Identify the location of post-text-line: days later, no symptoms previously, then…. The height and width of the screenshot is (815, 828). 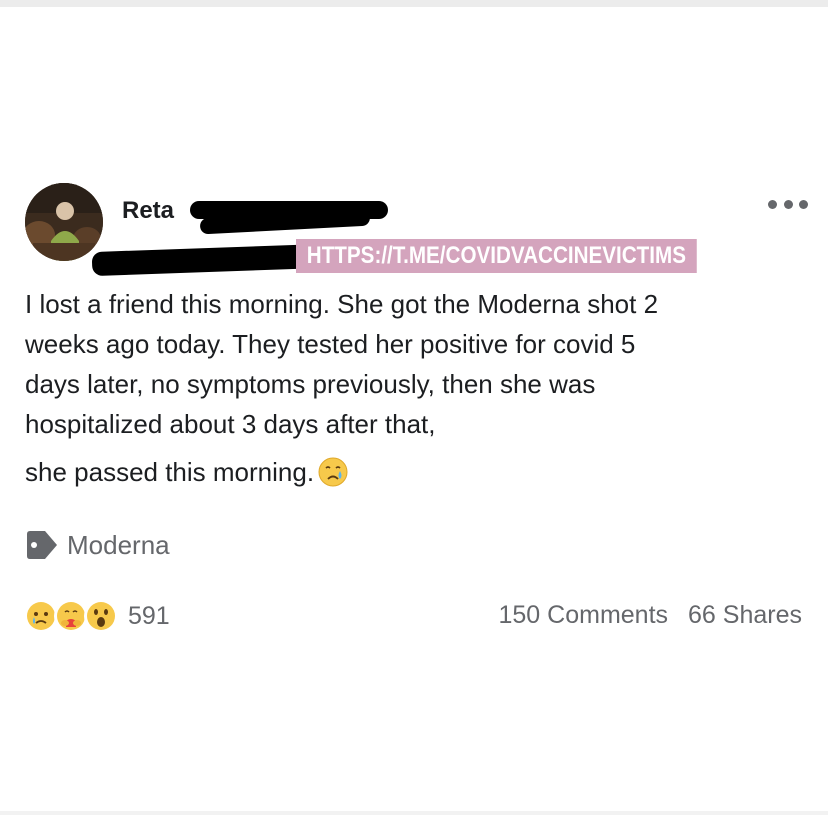
(310, 384).